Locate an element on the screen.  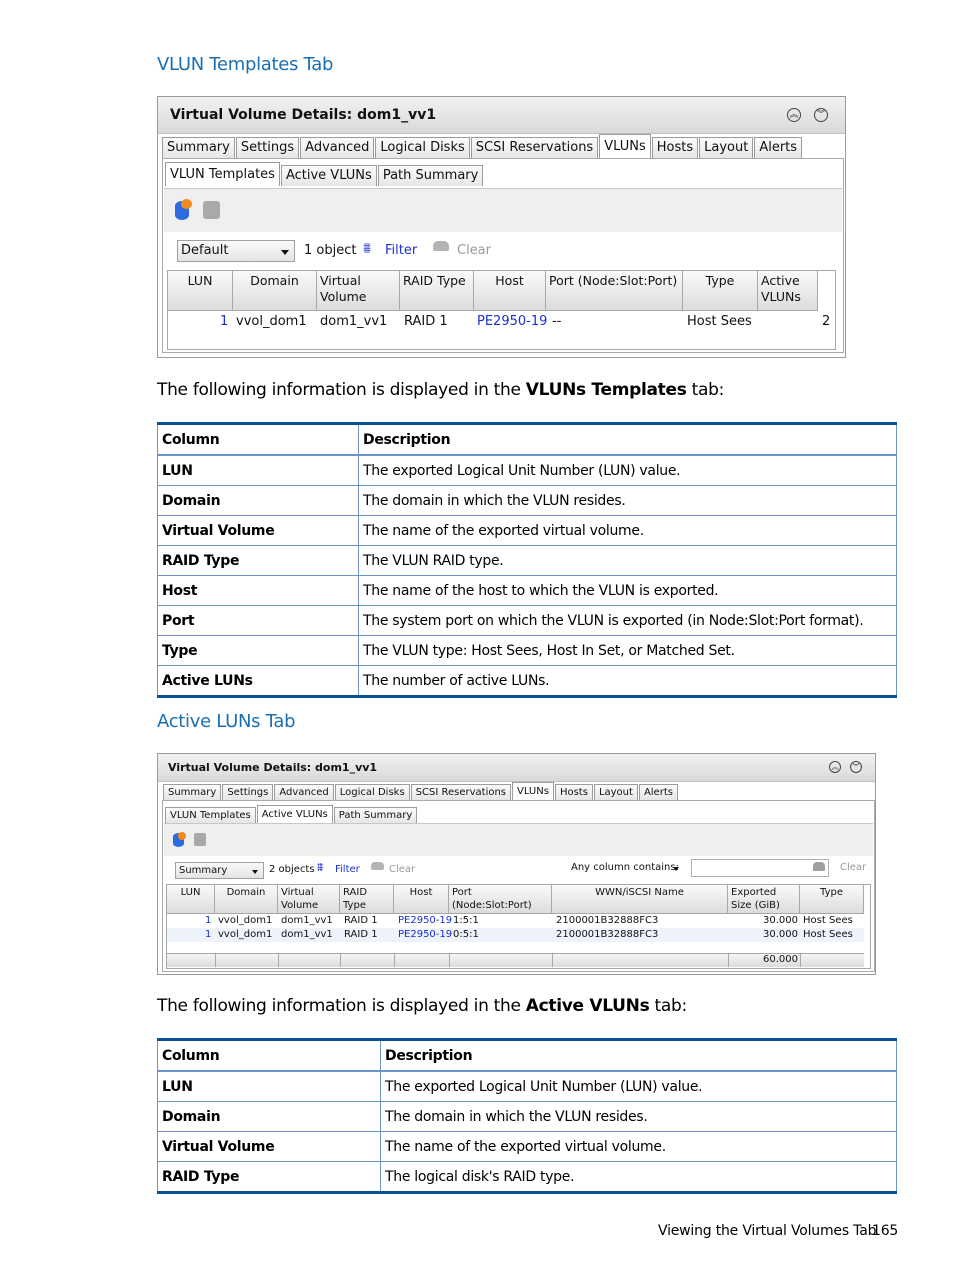
row-column-name: Domain is located at coordinates (269, 1116).